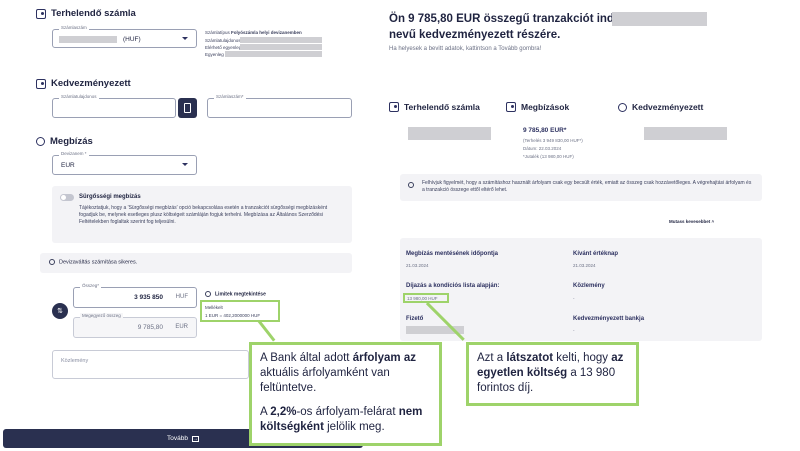 The height and width of the screenshot is (451, 800). I want to click on fee-highlight: 13 980,00 HUF, so click(426, 298).